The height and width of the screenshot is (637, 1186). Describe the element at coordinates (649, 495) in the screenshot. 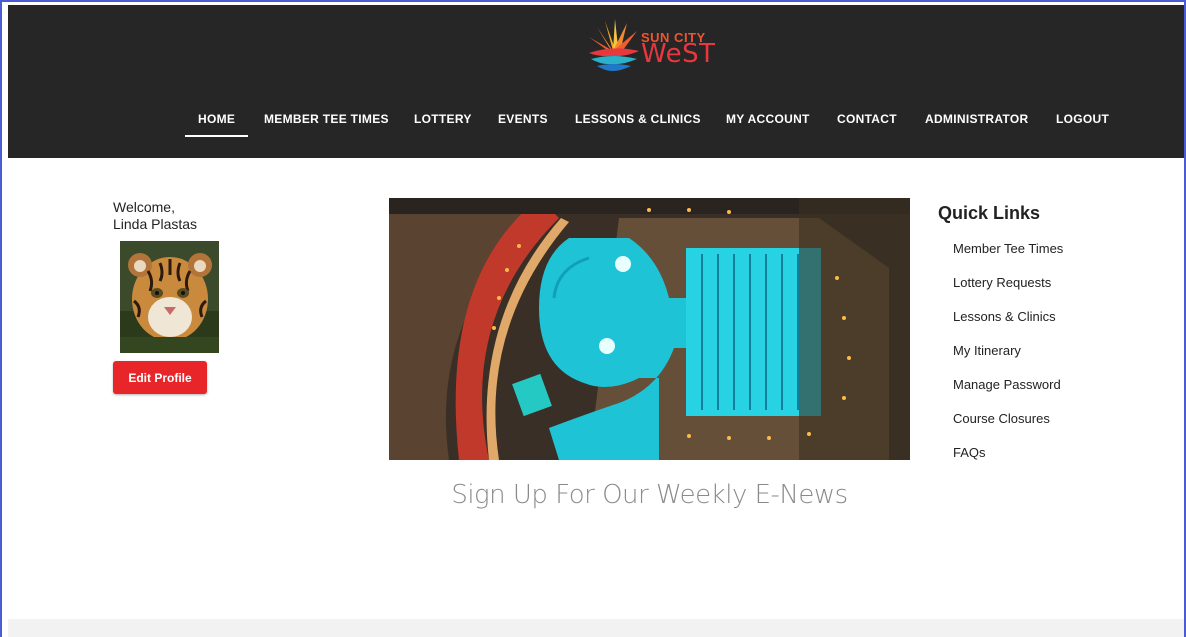

I see `enews-signup-link: Sign Up For Our Weekly E-News` at that location.